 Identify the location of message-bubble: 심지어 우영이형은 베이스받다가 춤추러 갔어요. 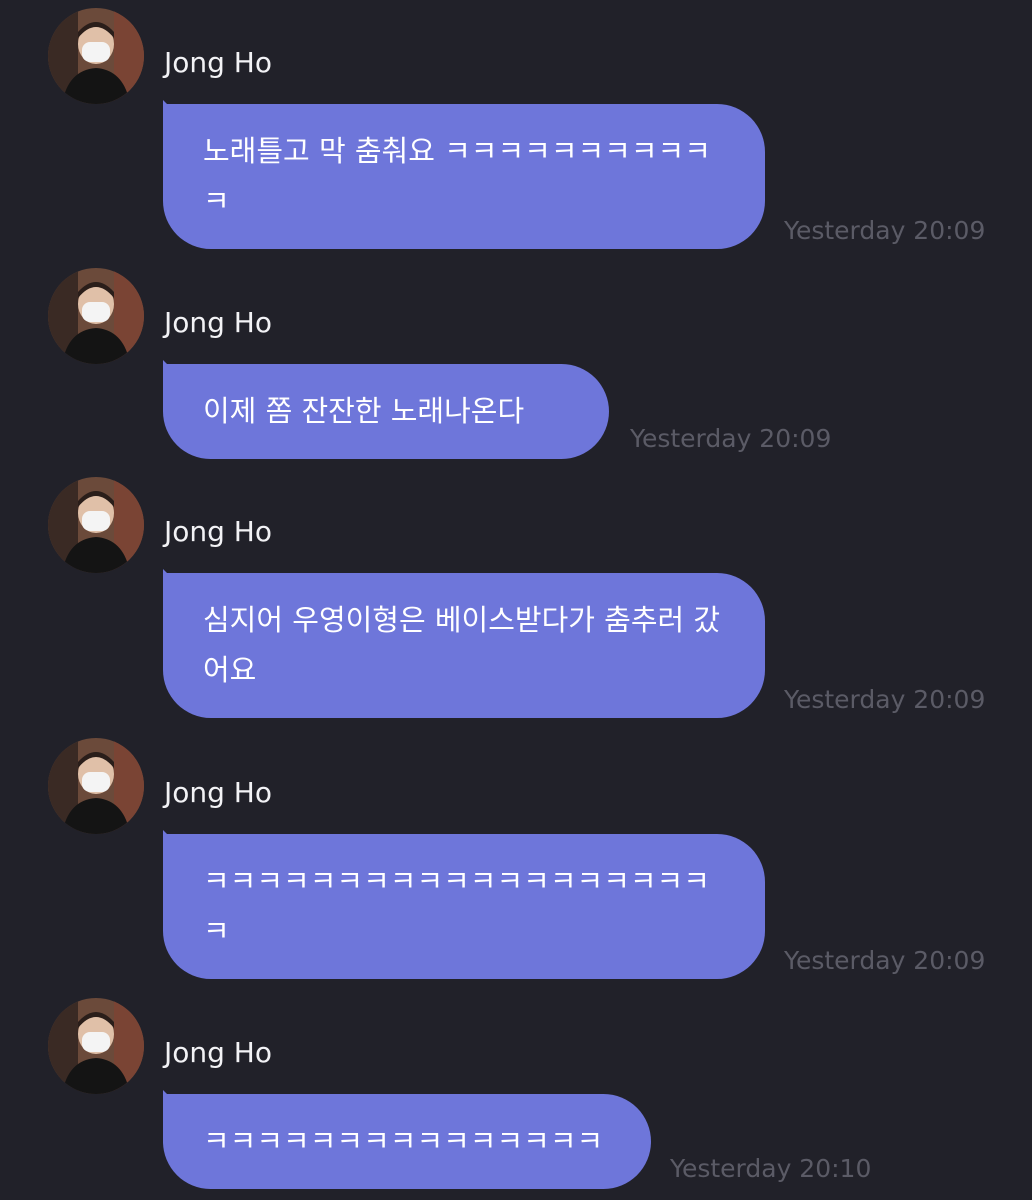
(464, 645).